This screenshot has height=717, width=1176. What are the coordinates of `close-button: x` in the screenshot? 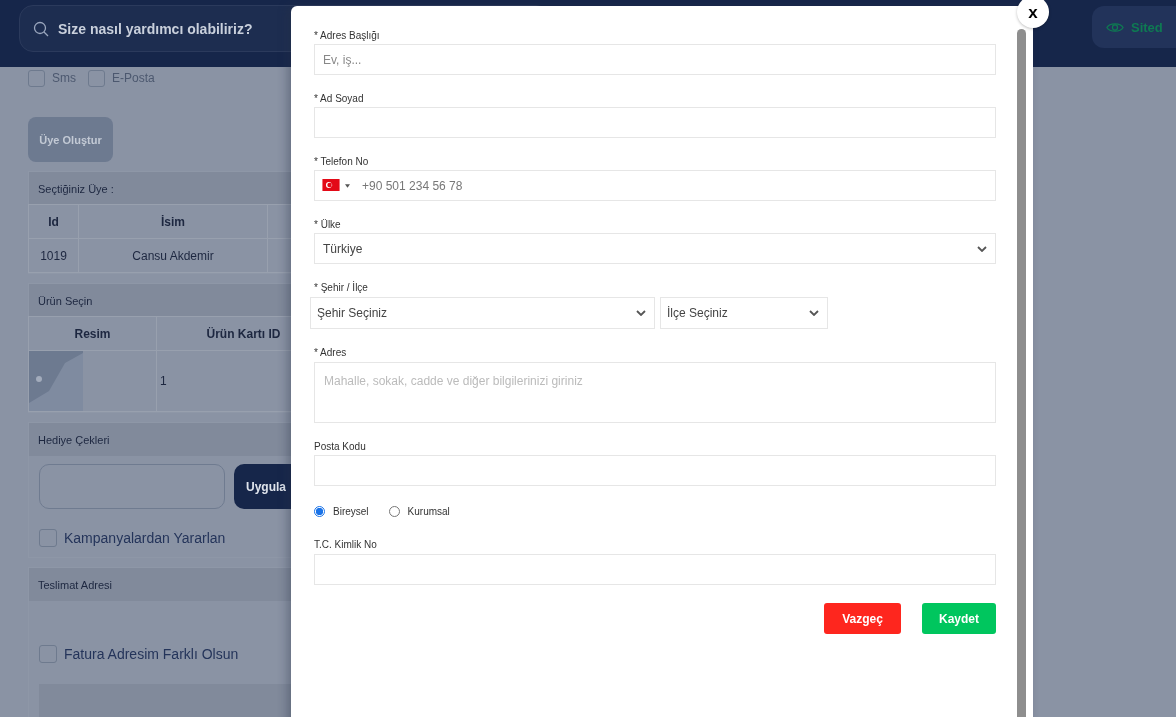 It's located at (1033, 14).